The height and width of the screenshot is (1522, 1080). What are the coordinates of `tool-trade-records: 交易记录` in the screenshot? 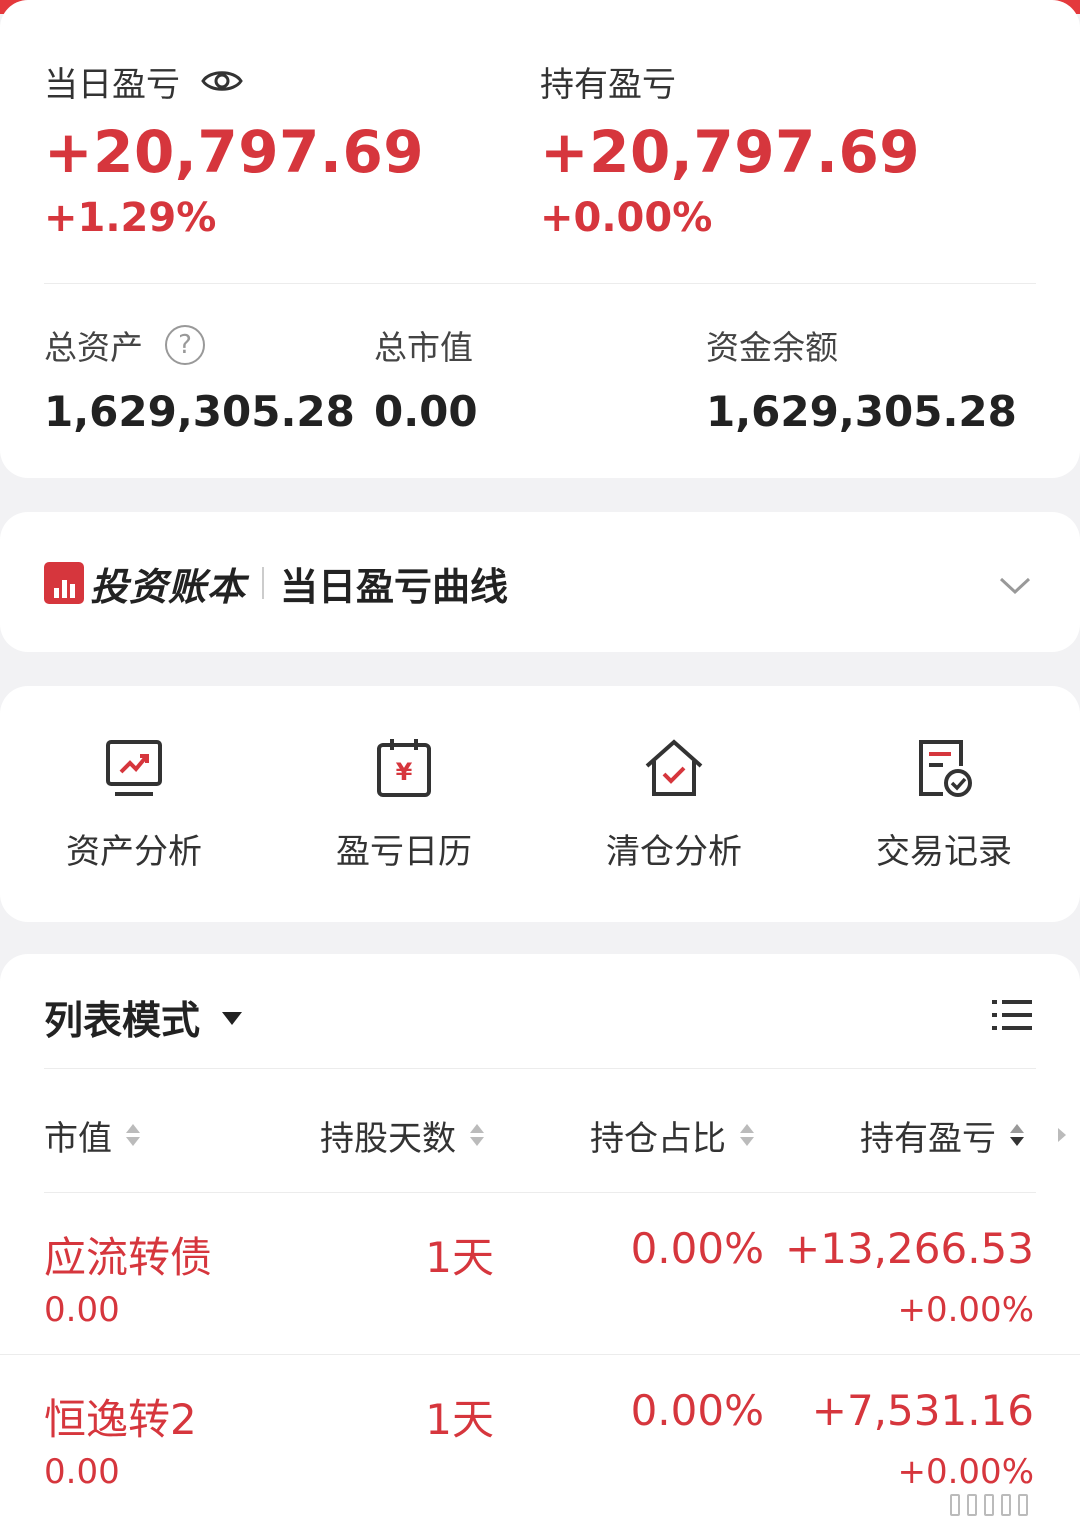 It's located at (944, 804).